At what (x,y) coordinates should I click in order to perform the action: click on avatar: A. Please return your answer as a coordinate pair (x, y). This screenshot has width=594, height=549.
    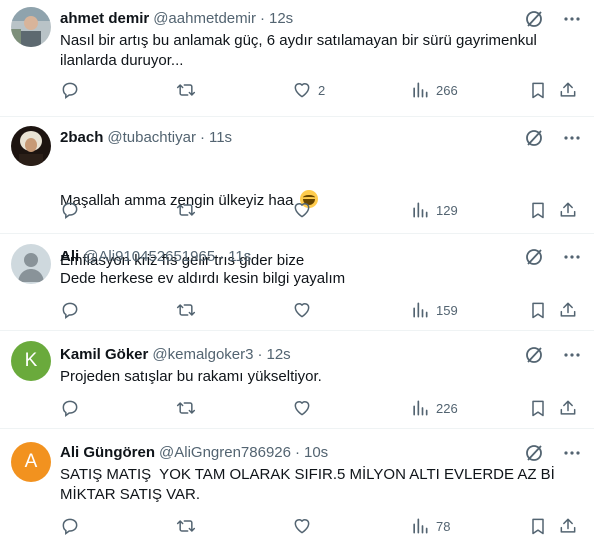
    Looking at the image, I should click on (31, 462).